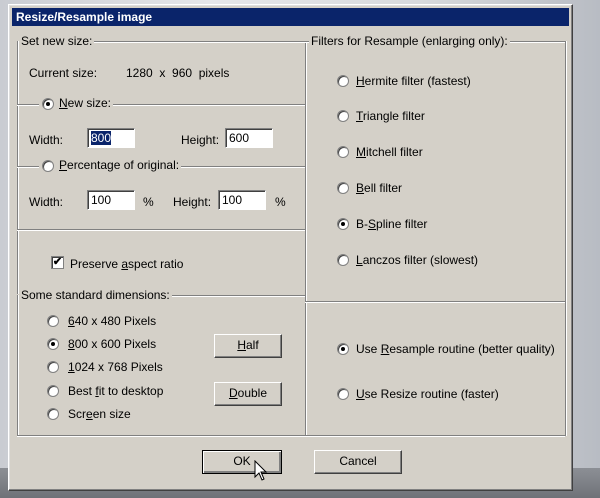 The height and width of the screenshot is (498, 600). What do you see at coordinates (53, 414) in the screenshot?
I see `standard-radio-screen` at bounding box center [53, 414].